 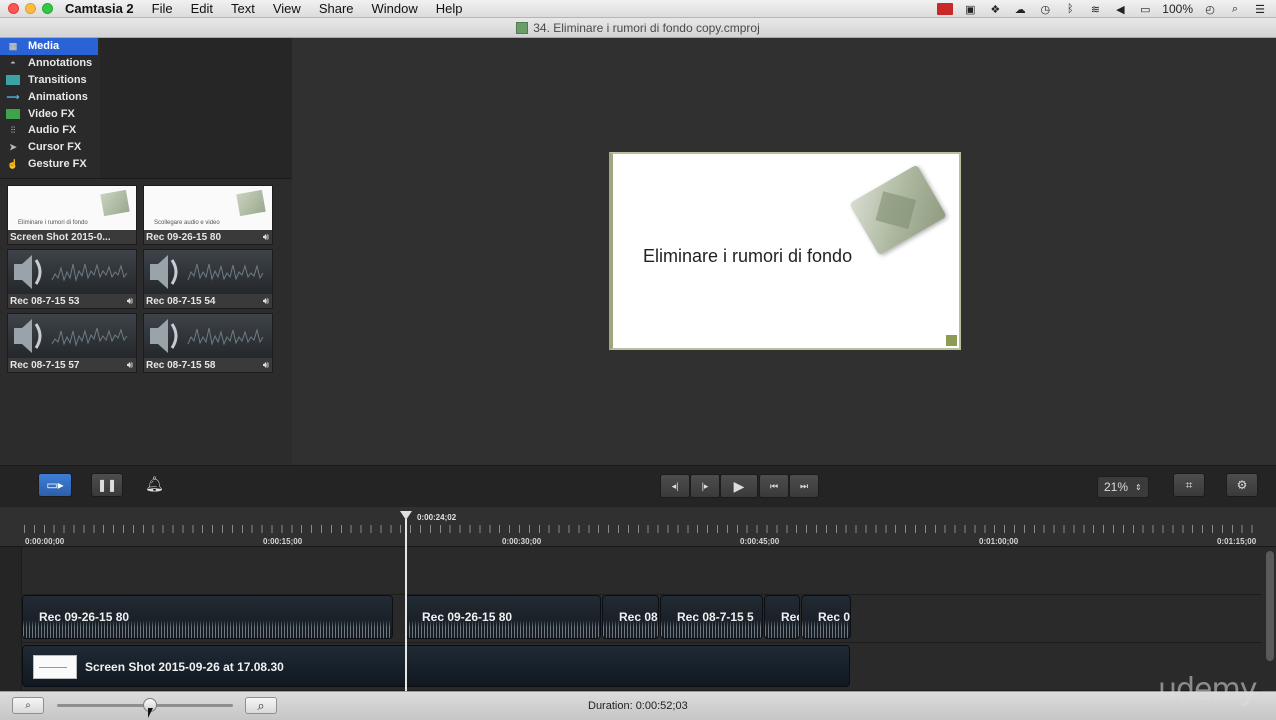 I want to click on media-clip: Rec 08-7-15 54 🔊︎, so click(x=208, y=279).